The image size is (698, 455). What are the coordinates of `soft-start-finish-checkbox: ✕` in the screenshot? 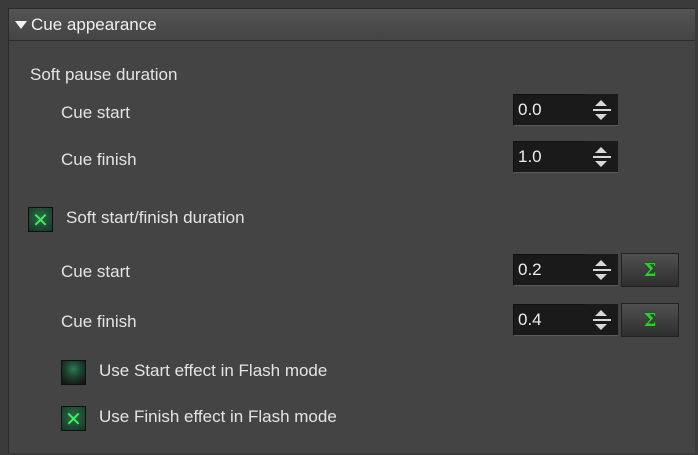 It's located at (40, 219).